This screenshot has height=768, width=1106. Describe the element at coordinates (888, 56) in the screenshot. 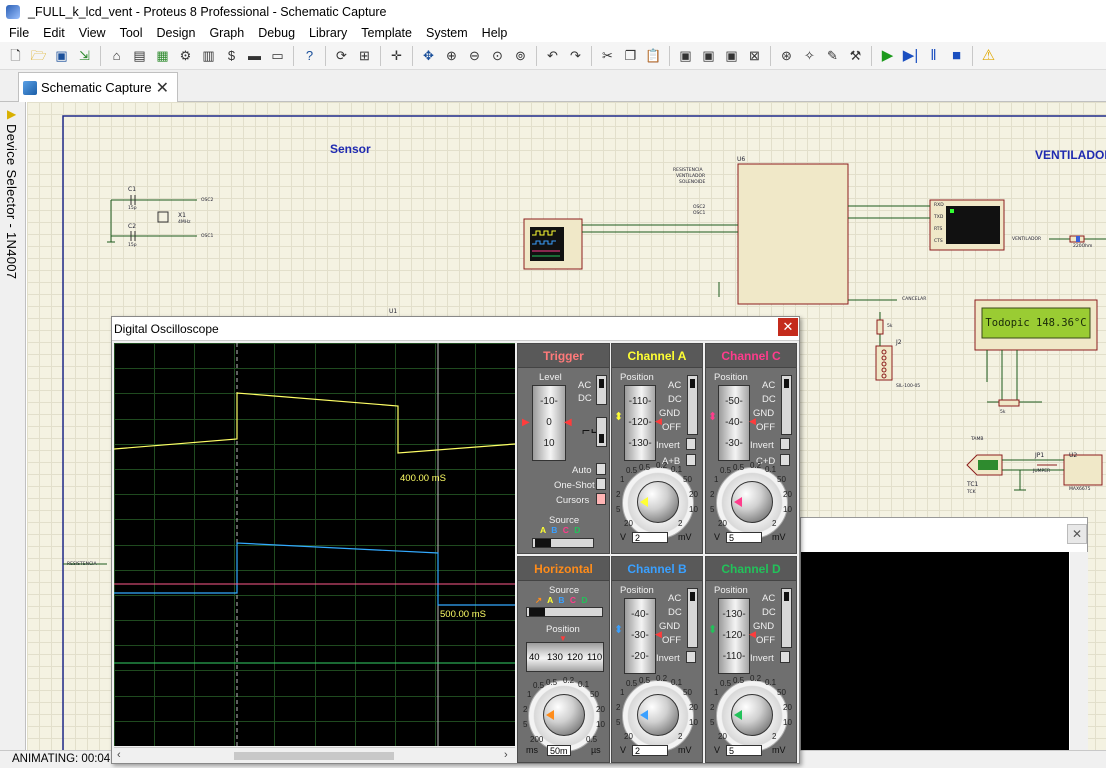

I see `play-icon: ▶` at that location.